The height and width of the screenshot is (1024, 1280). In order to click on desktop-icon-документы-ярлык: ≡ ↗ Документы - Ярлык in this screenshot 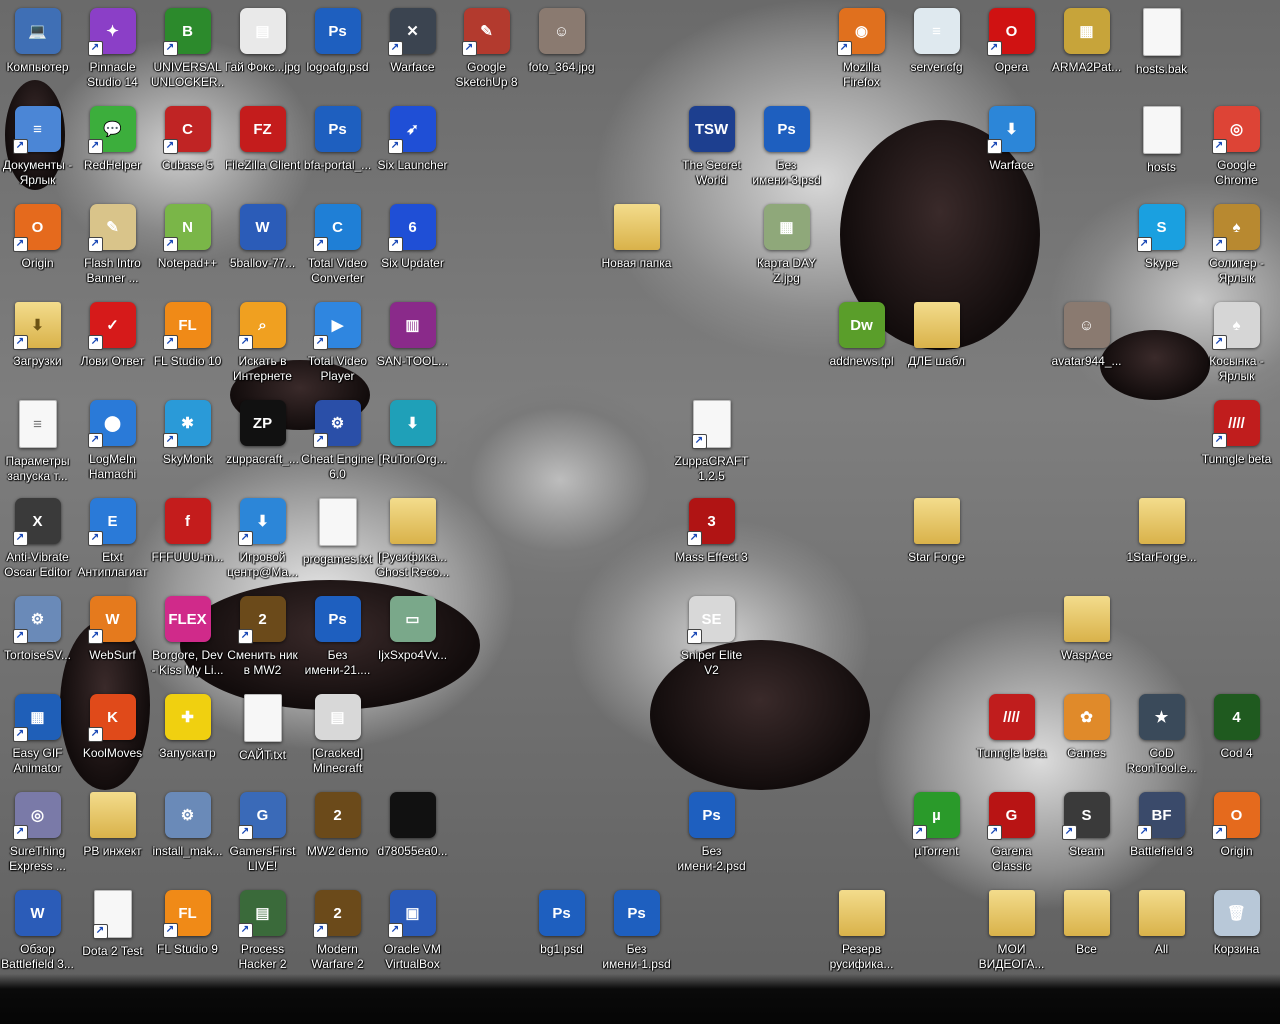, I will do `click(37, 149)`.